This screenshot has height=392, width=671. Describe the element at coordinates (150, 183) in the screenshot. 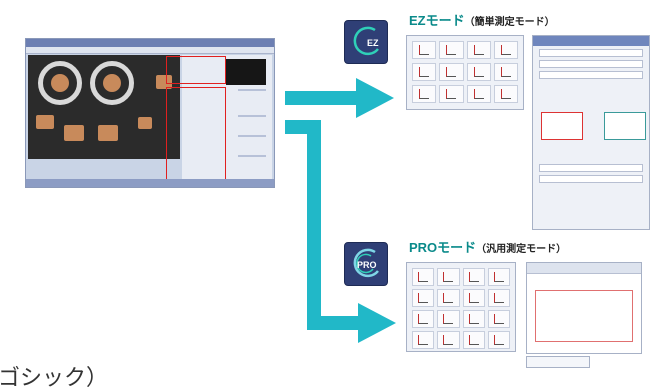

I see `status-bar` at that location.